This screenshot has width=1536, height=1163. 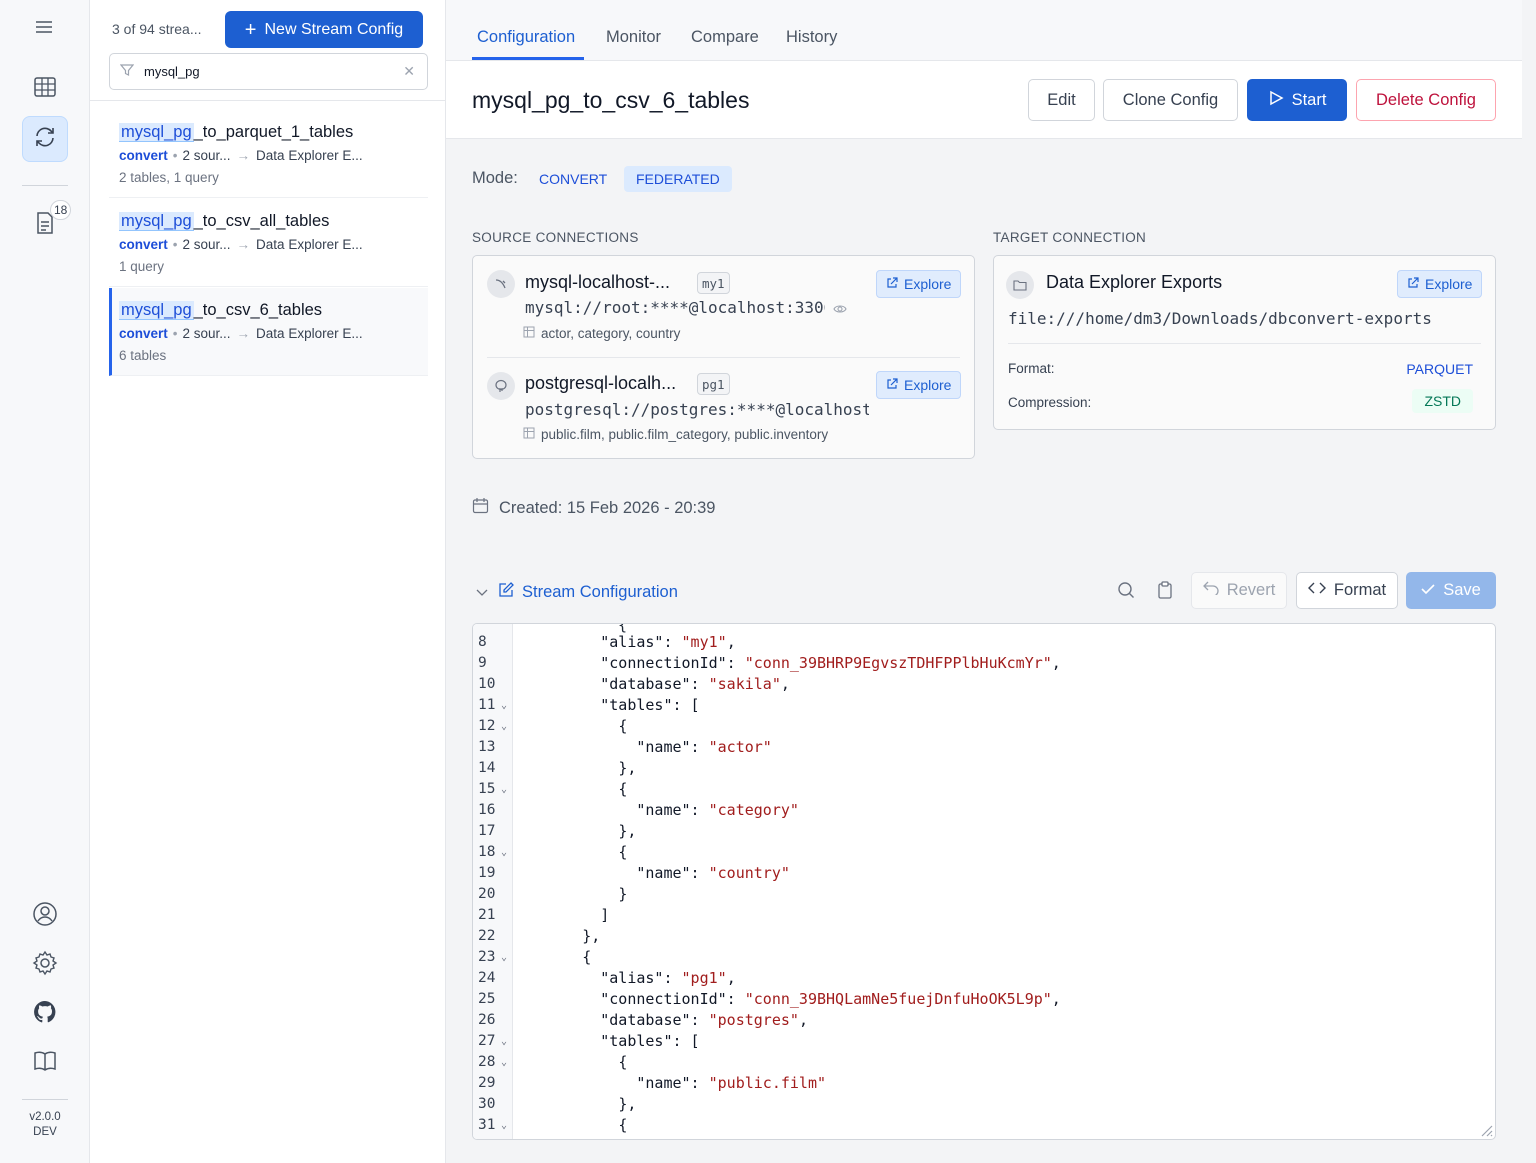 What do you see at coordinates (156, 310) in the screenshot?
I see `search-match: mysql_pg` at bounding box center [156, 310].